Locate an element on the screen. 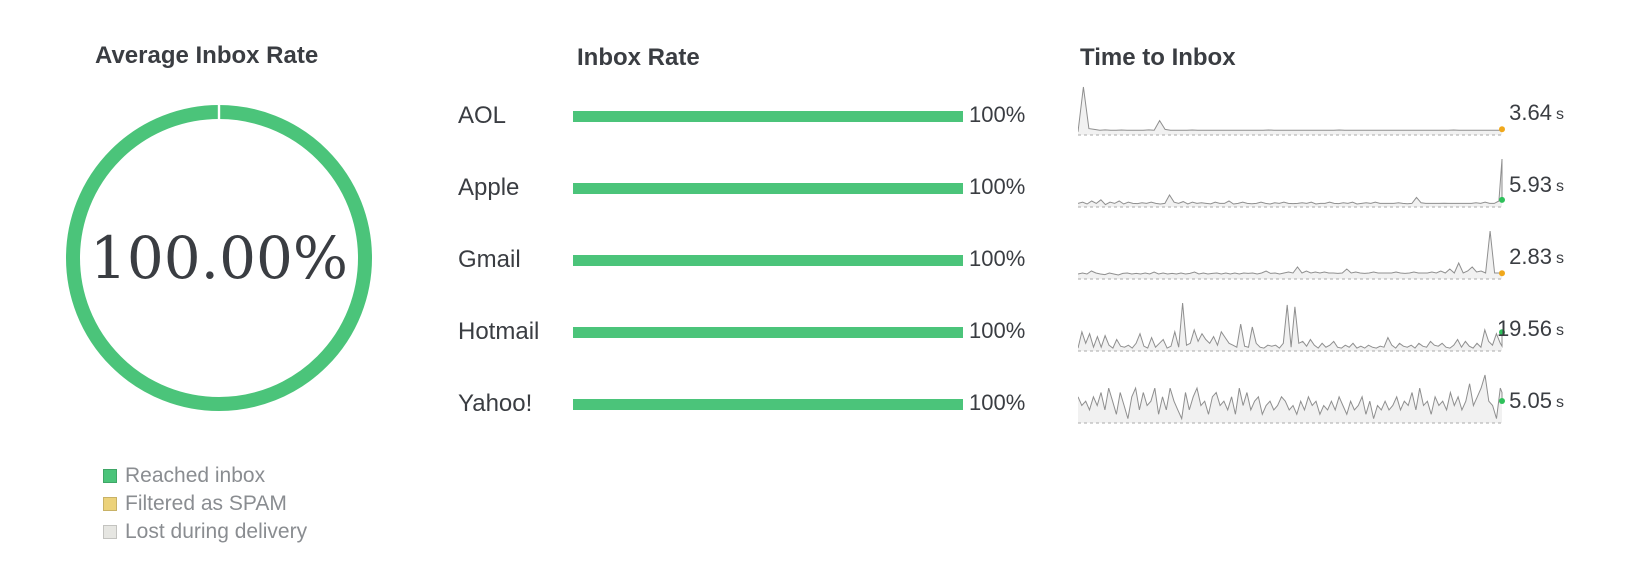  average-inbox-rate-title: Average Inbox Rate is located at coordinates (207, 55).